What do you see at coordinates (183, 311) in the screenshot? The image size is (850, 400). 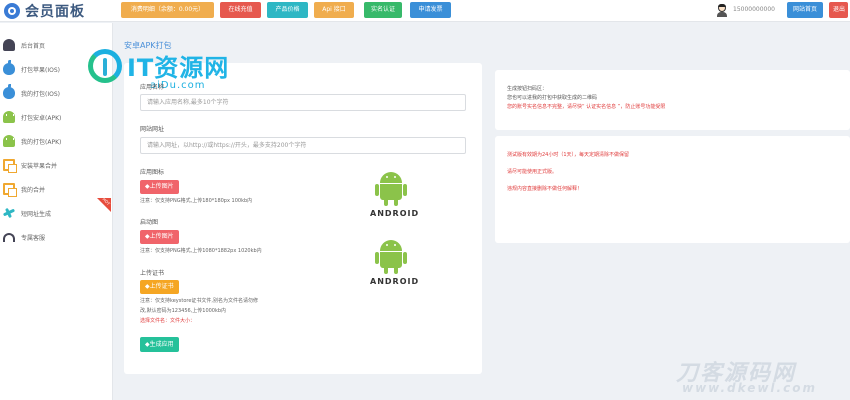 I see `certificate-note-line2: 改,默认密码为123456,上传1000kb内` at bounding box center [183, 311].